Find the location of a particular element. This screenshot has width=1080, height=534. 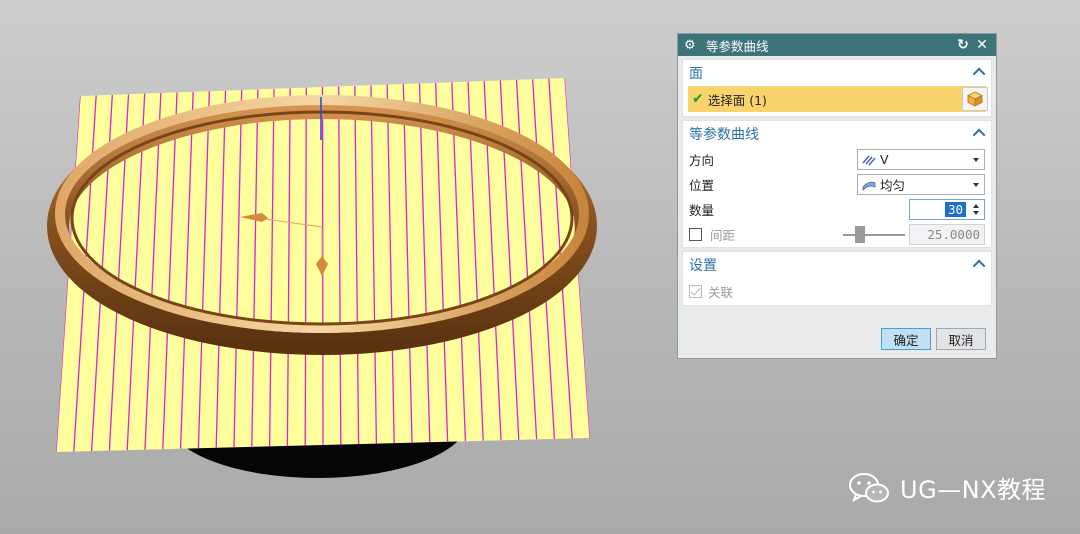

curve-section: 等参数曲线 方向 V 位置 均匀 数量 30 间距 25.0000 is located at coordinates (837, 184).